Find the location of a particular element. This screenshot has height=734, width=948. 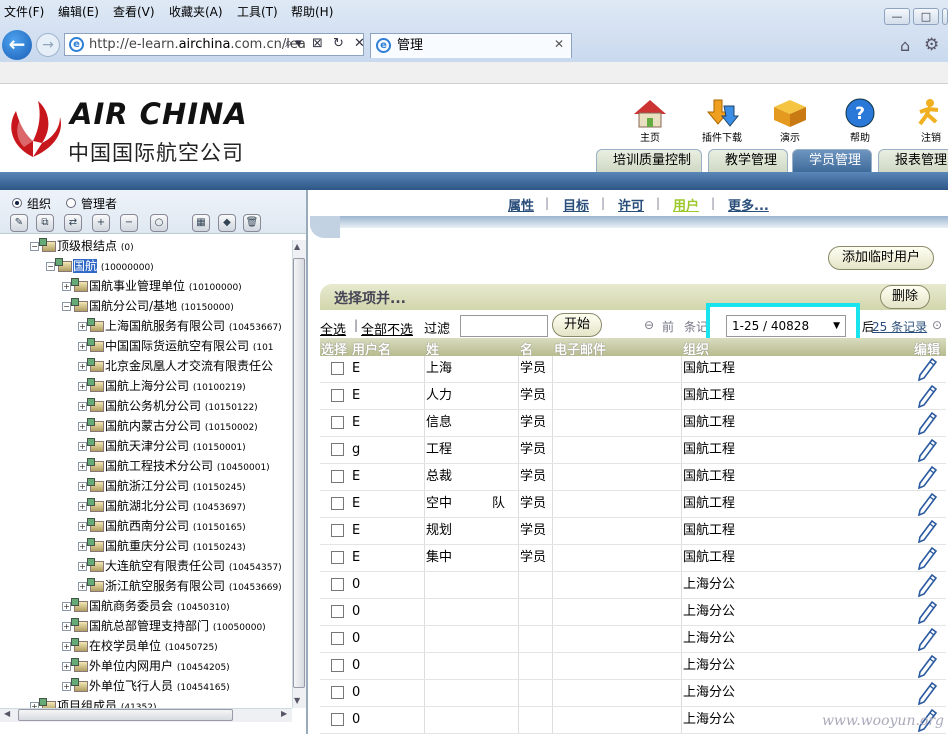

tree-node-label: 顶级根结点 is located at coordinates (87, 246).